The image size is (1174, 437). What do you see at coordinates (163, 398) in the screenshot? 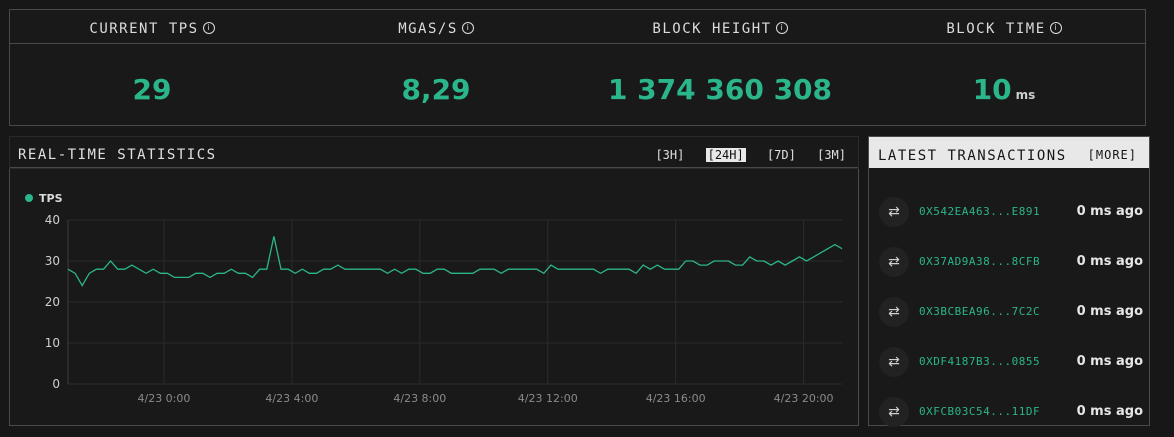
I see `x-tick-label: 4/23 0:00` at bounding box center [163, 398].